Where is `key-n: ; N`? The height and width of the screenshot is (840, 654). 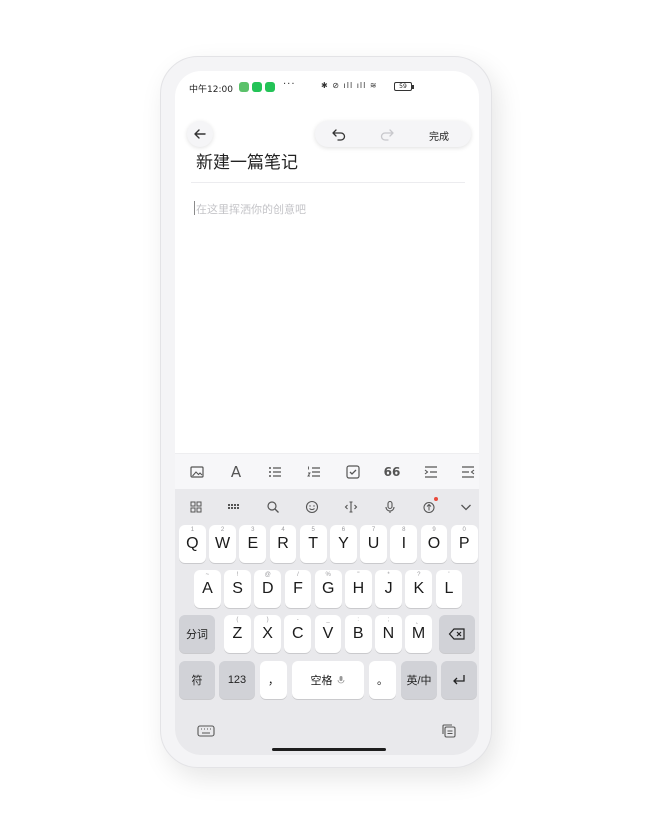 key-n: ; N is located at coordinates (388, 634).